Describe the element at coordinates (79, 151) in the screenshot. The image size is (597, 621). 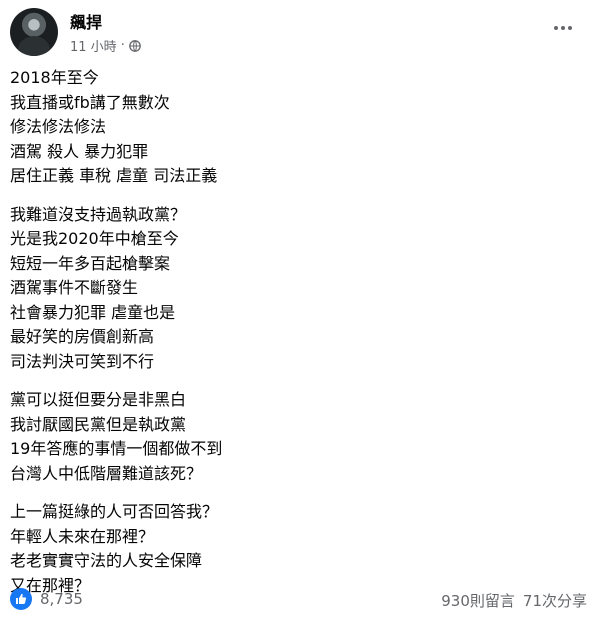
I see `post-line: 酒駕 殺人 暴力犯罪` at that location.